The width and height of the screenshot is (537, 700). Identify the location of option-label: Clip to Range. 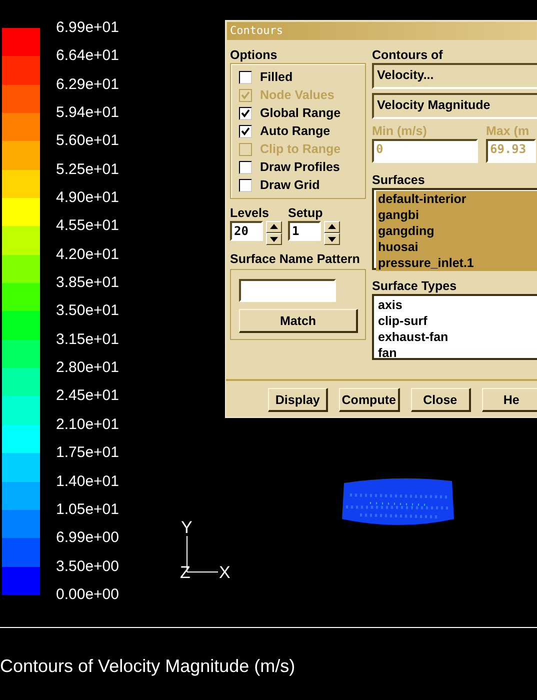
(300, 149).